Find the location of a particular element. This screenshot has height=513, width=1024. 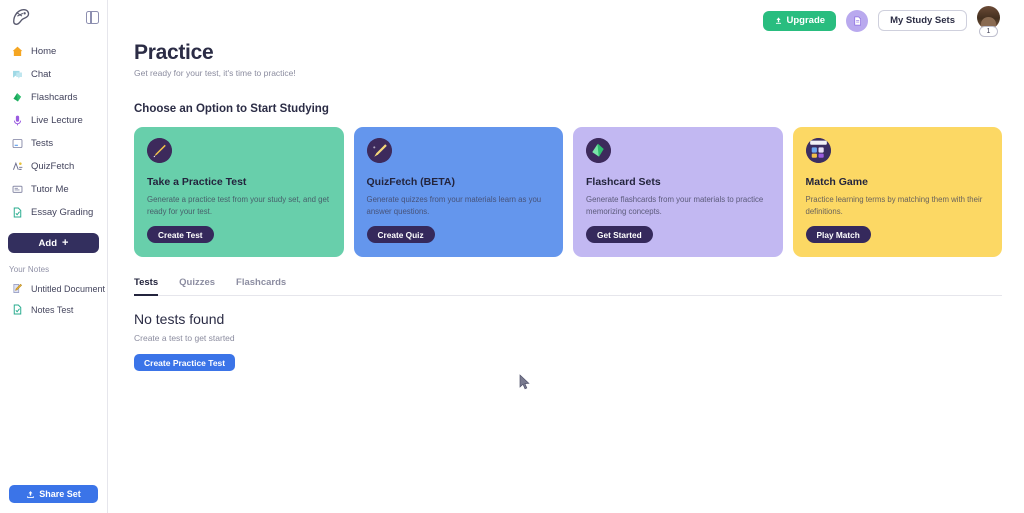

add-button: Add + is located at coordinates (53, 243).